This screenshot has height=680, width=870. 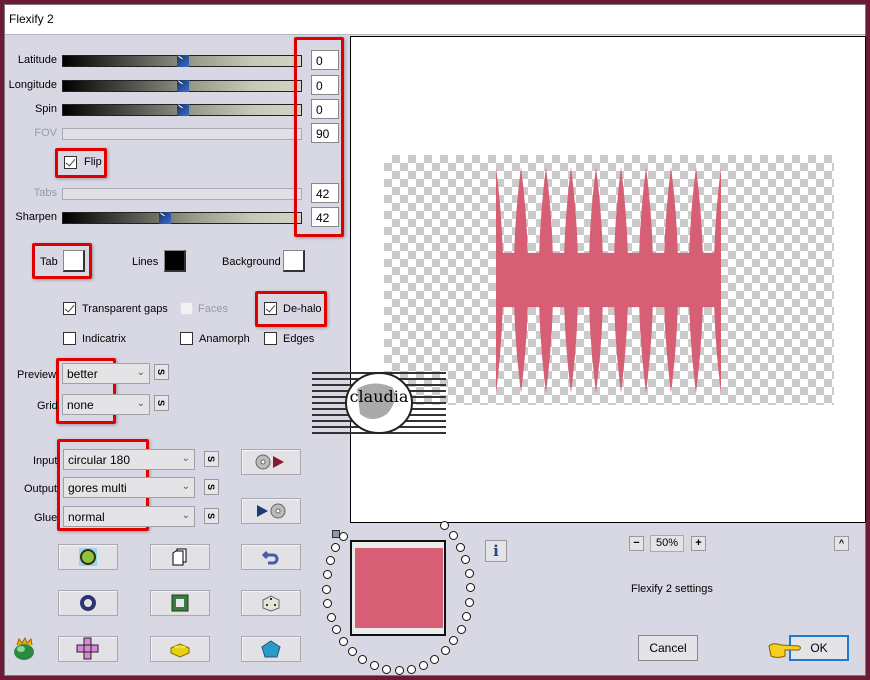 What do you see at coordinates (646, 280) in the screenshot?
I see `gore-segment` at bounding box center [646, 280].